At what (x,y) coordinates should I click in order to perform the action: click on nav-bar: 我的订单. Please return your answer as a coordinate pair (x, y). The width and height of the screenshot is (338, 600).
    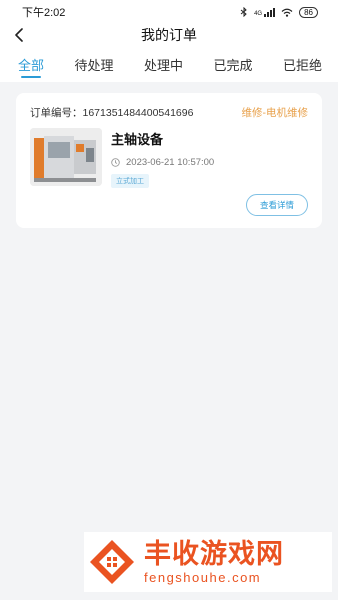
    Looking at the image, I should click on (169, 35).